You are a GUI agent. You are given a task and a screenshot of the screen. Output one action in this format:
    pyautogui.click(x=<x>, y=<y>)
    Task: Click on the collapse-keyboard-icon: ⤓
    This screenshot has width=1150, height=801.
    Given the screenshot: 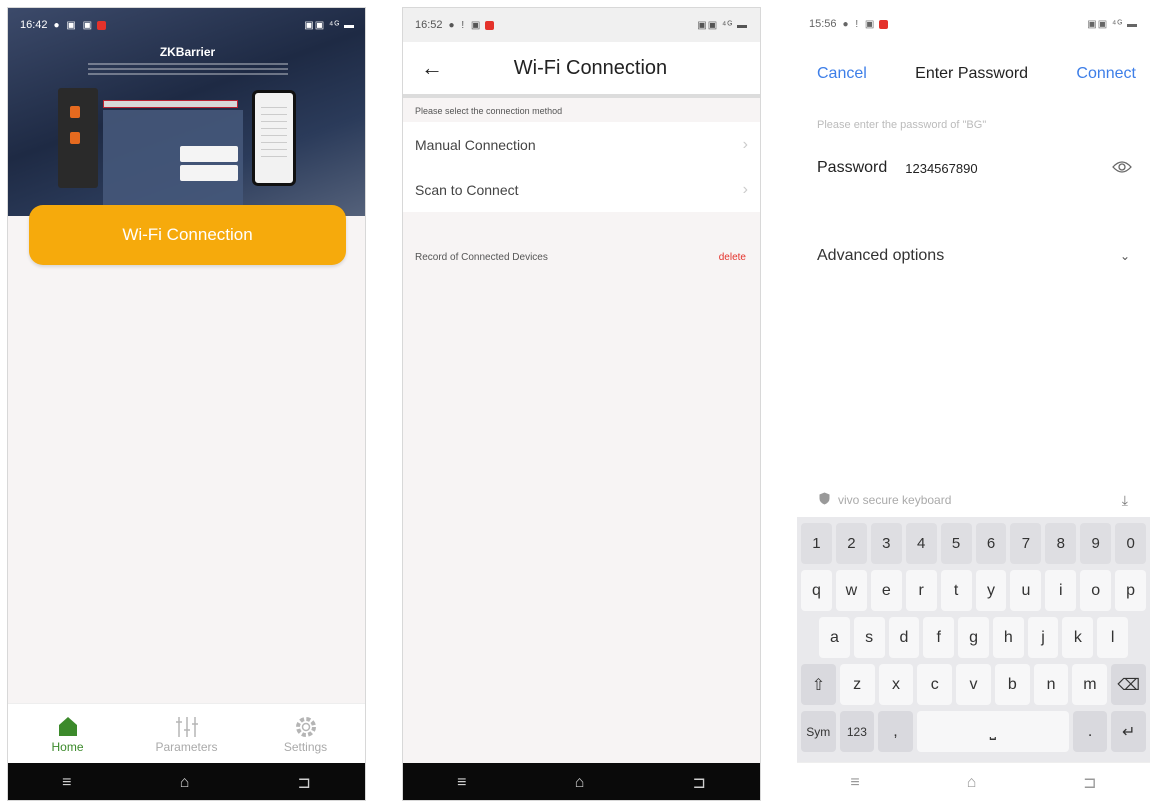 What is the action you would take?
    pyautogui.click(x=1125, y=500)
    